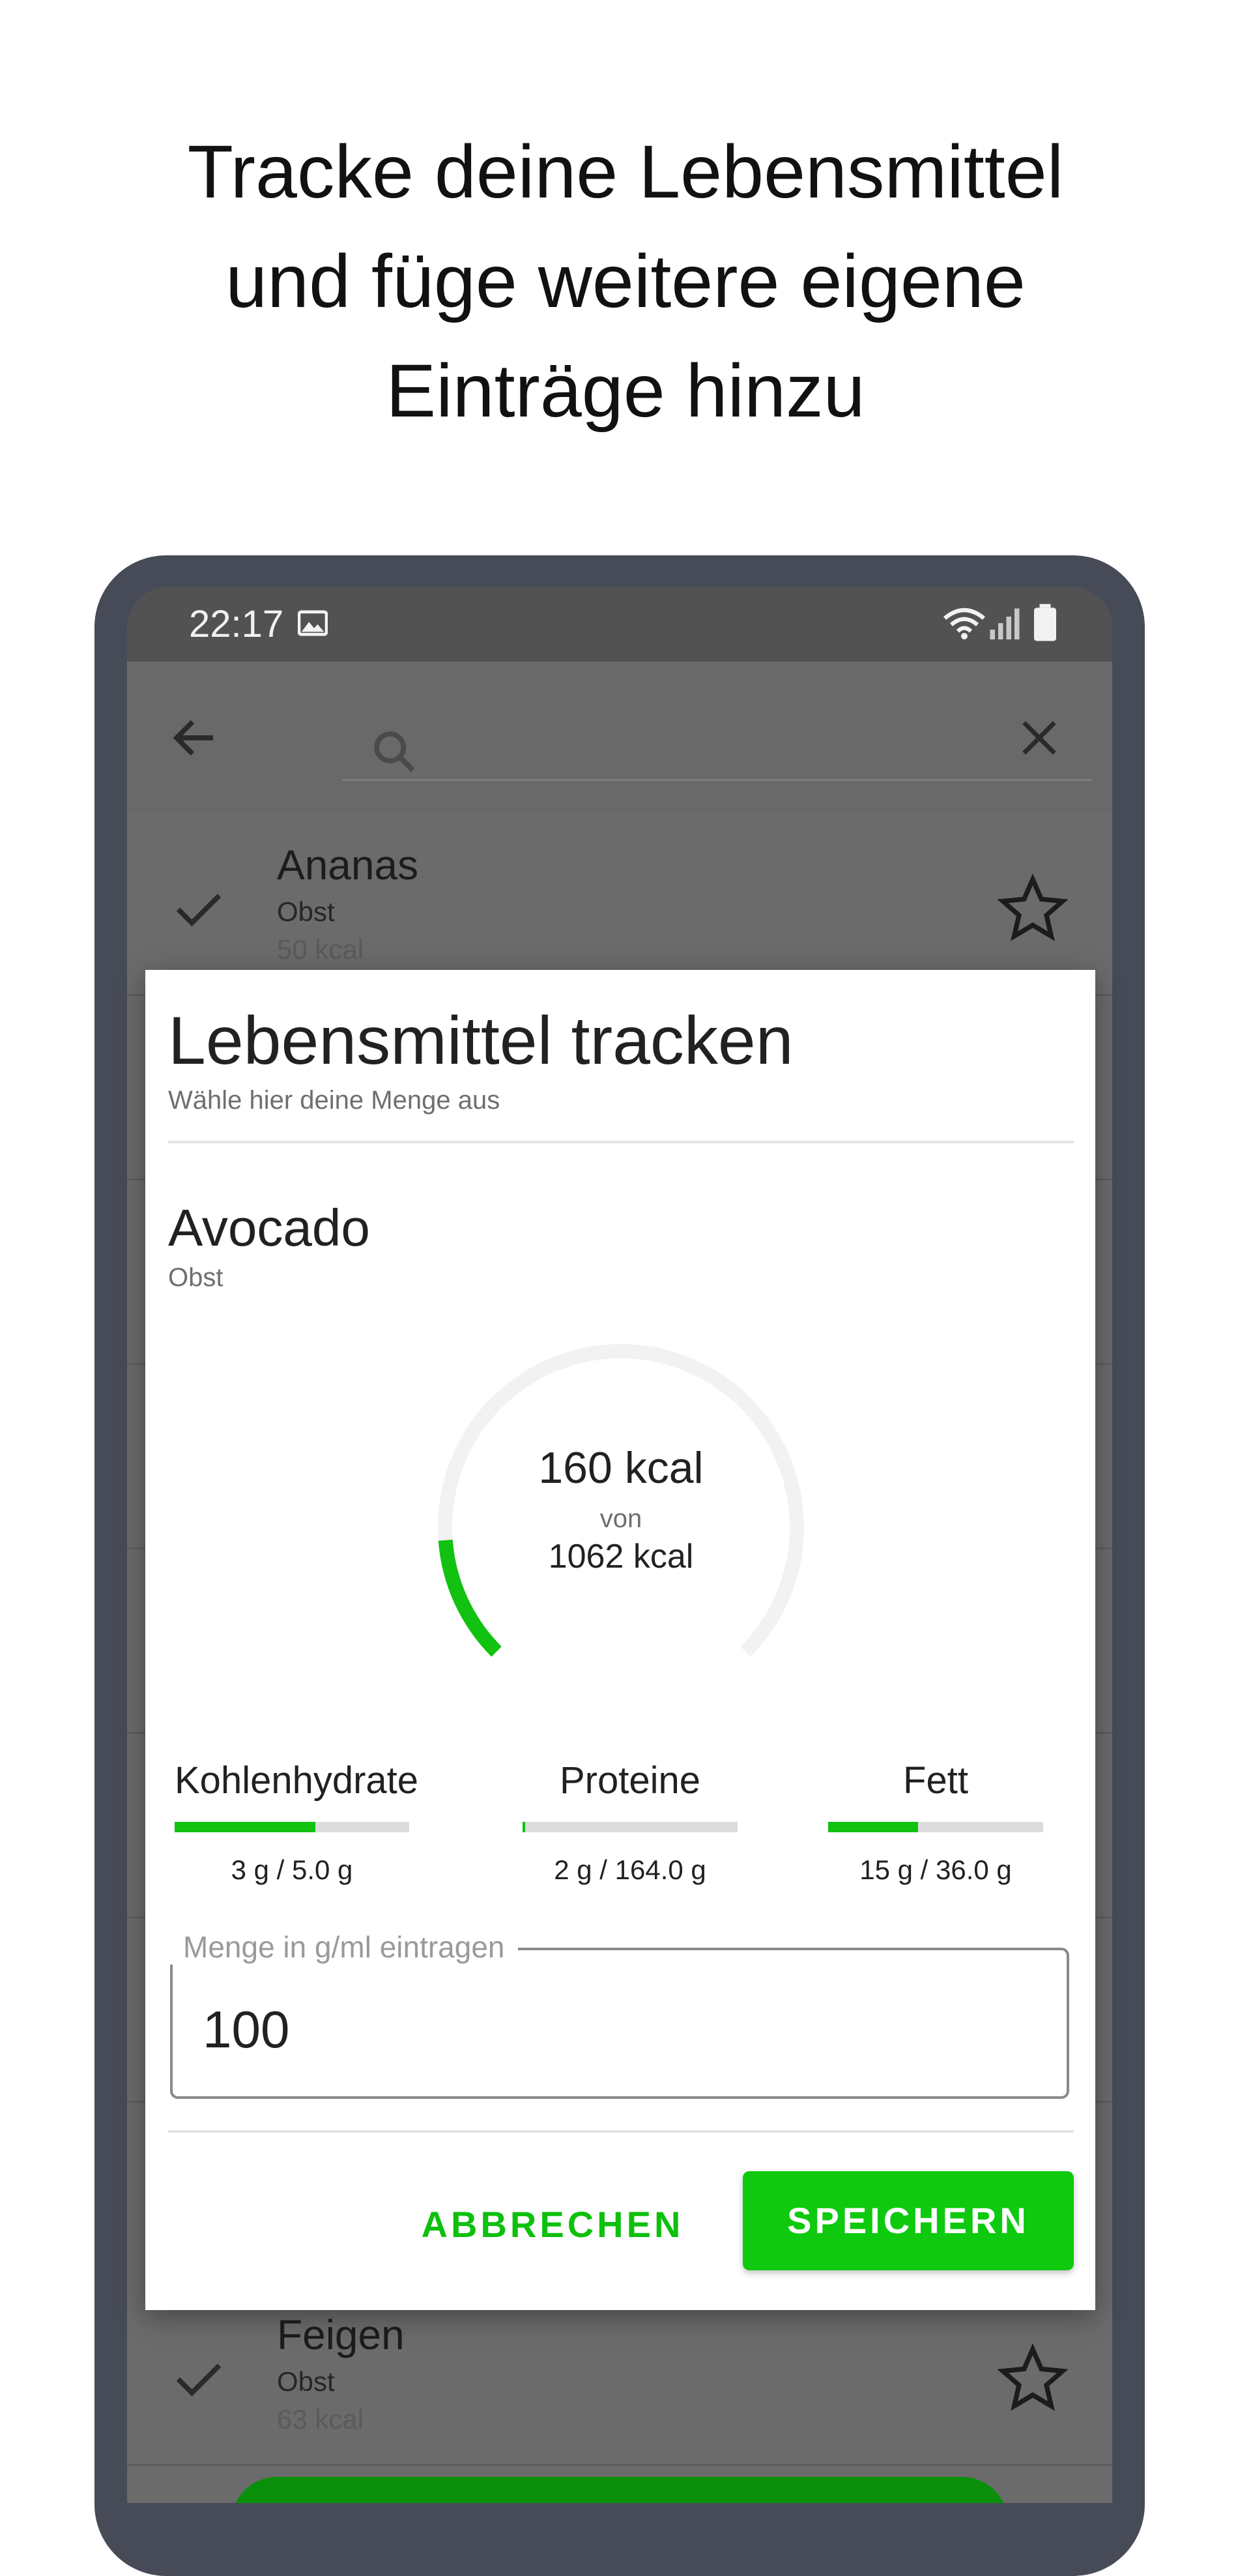  What do you see at coordinates (321, 2419) in the screenshot?
I see `list-item-kcal: 63 kcal` at bounding box center [321, 2419].